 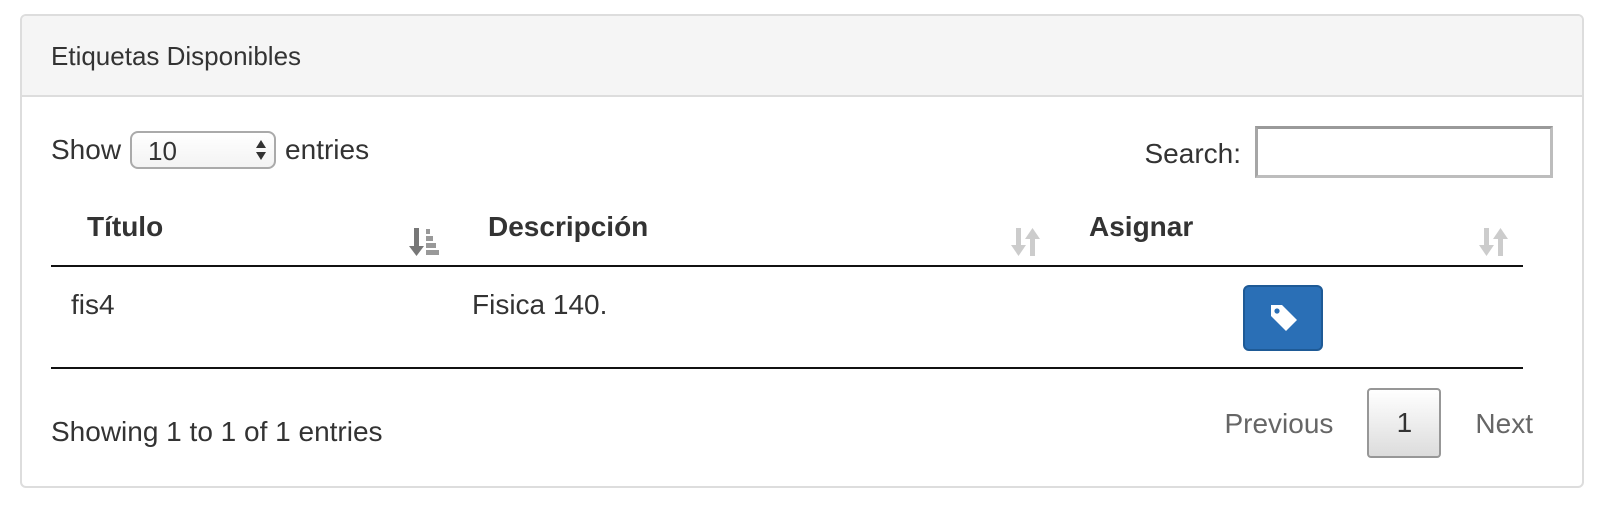 I want to click on cell-asignar, so click(x=1303, y=317).